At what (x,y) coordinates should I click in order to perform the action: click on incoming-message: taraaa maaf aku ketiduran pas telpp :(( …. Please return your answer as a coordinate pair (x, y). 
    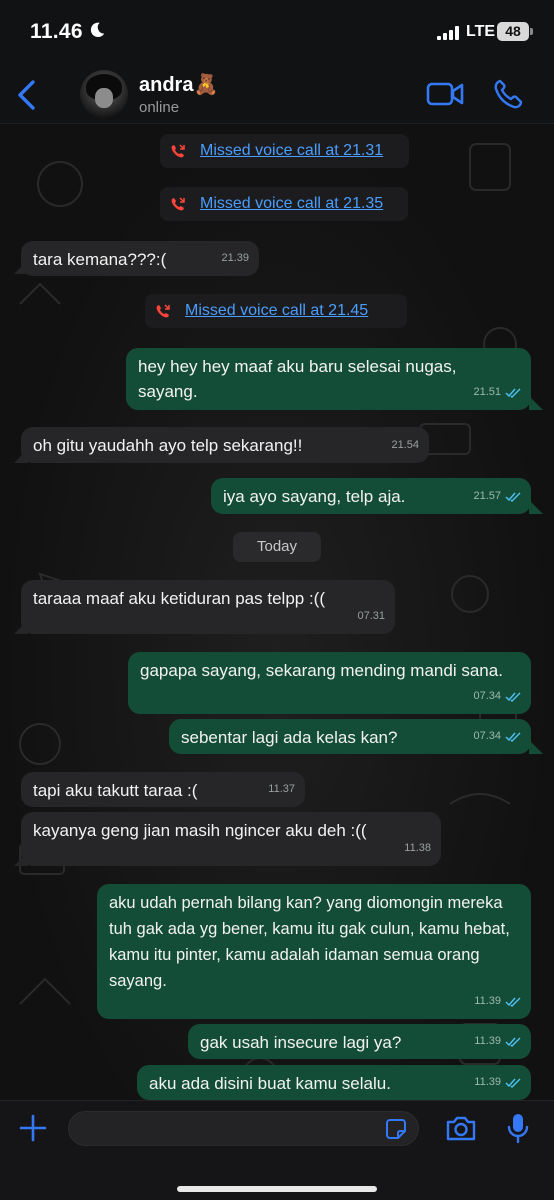
    Looking at the image, I should click on (208, 607).